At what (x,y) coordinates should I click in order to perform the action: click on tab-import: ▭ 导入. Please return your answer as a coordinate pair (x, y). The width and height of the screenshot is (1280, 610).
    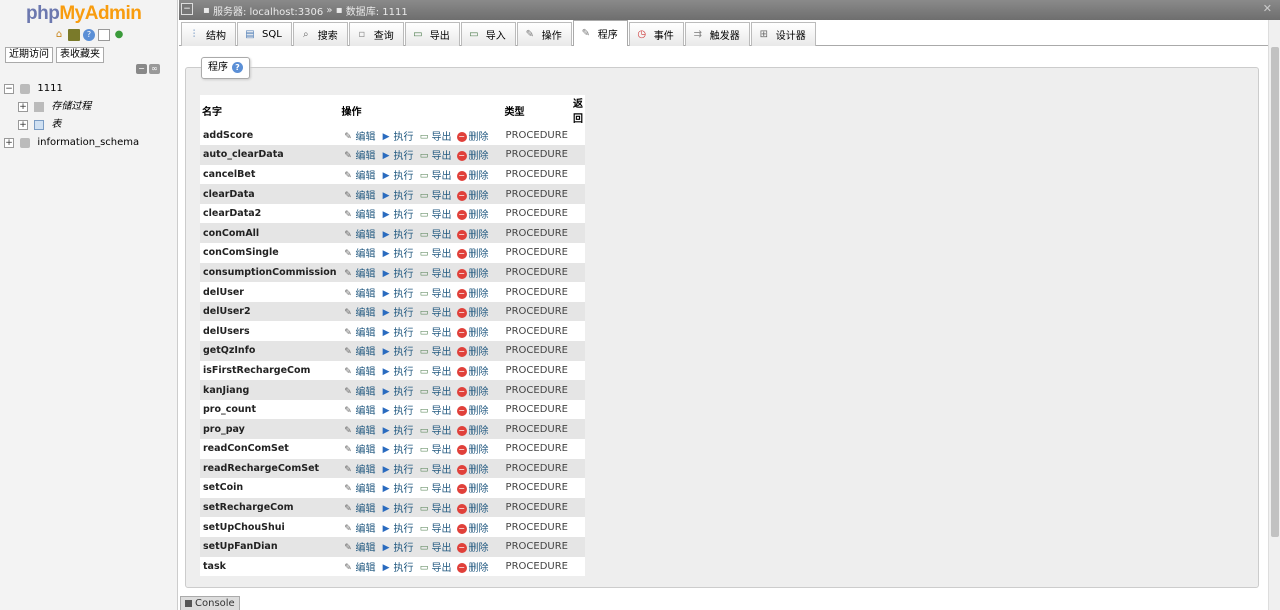
    Looking at the image, I should click on (488, 34).